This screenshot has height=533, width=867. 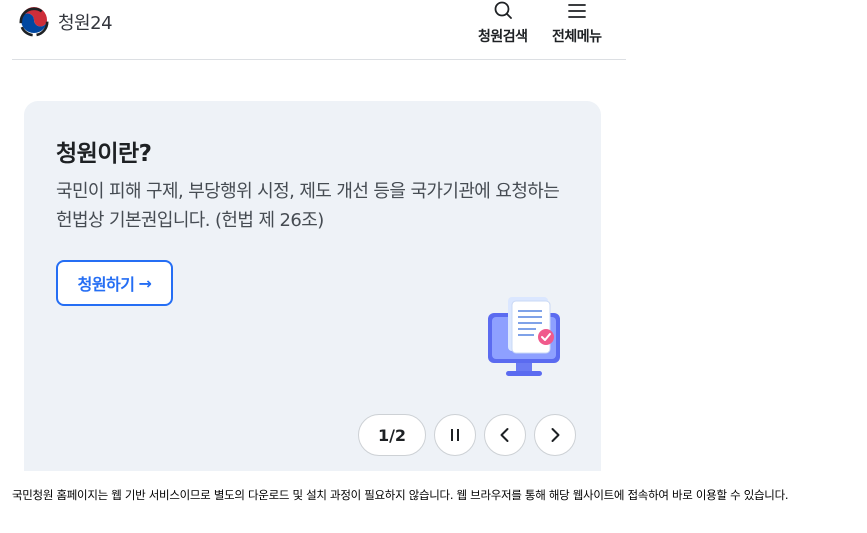 I want to click on carousel-next-button, so click(x=555, y=435).